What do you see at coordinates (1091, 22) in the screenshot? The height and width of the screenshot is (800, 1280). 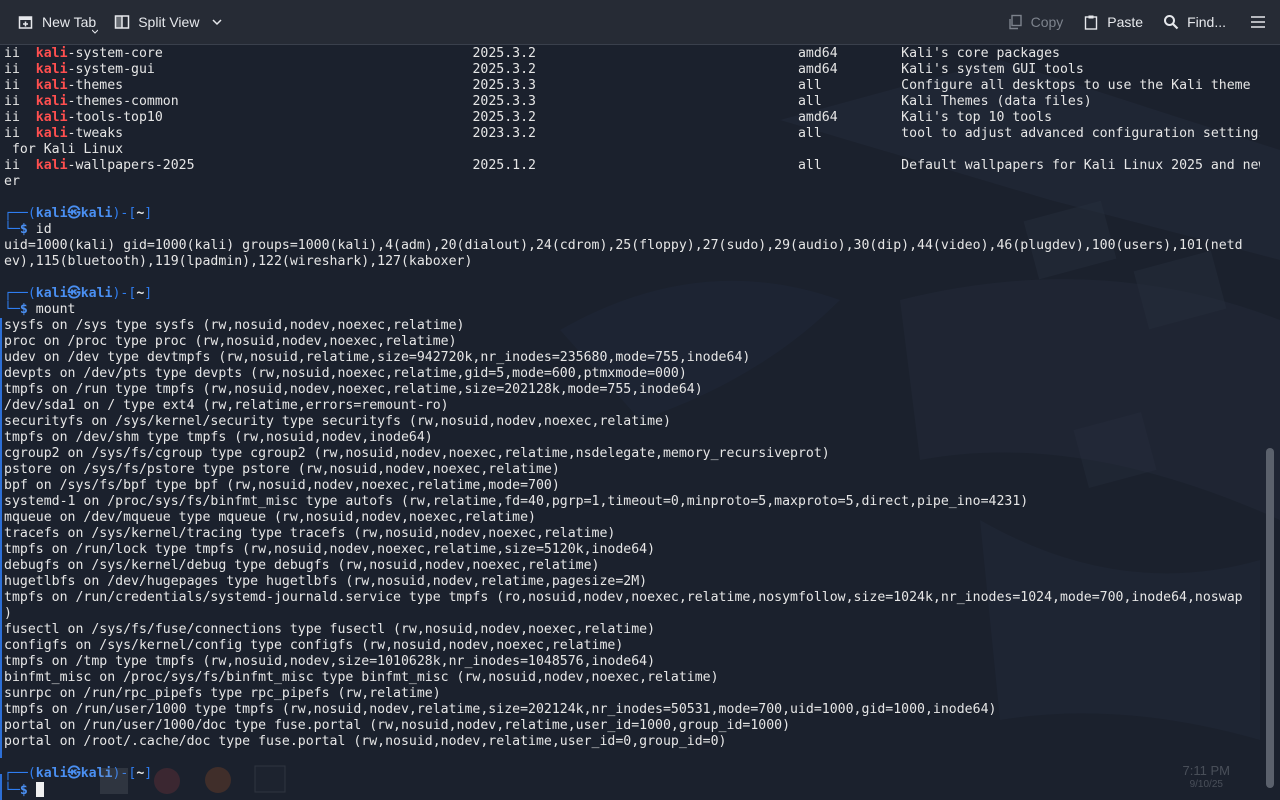 I see `paste-icon` at bounding box center [1091, 22].